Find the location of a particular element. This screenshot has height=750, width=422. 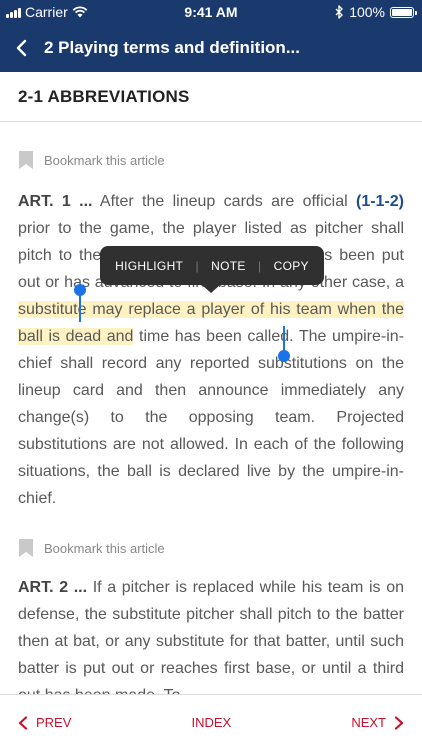

bluetooth-icon is located at coordinates (339, 12).